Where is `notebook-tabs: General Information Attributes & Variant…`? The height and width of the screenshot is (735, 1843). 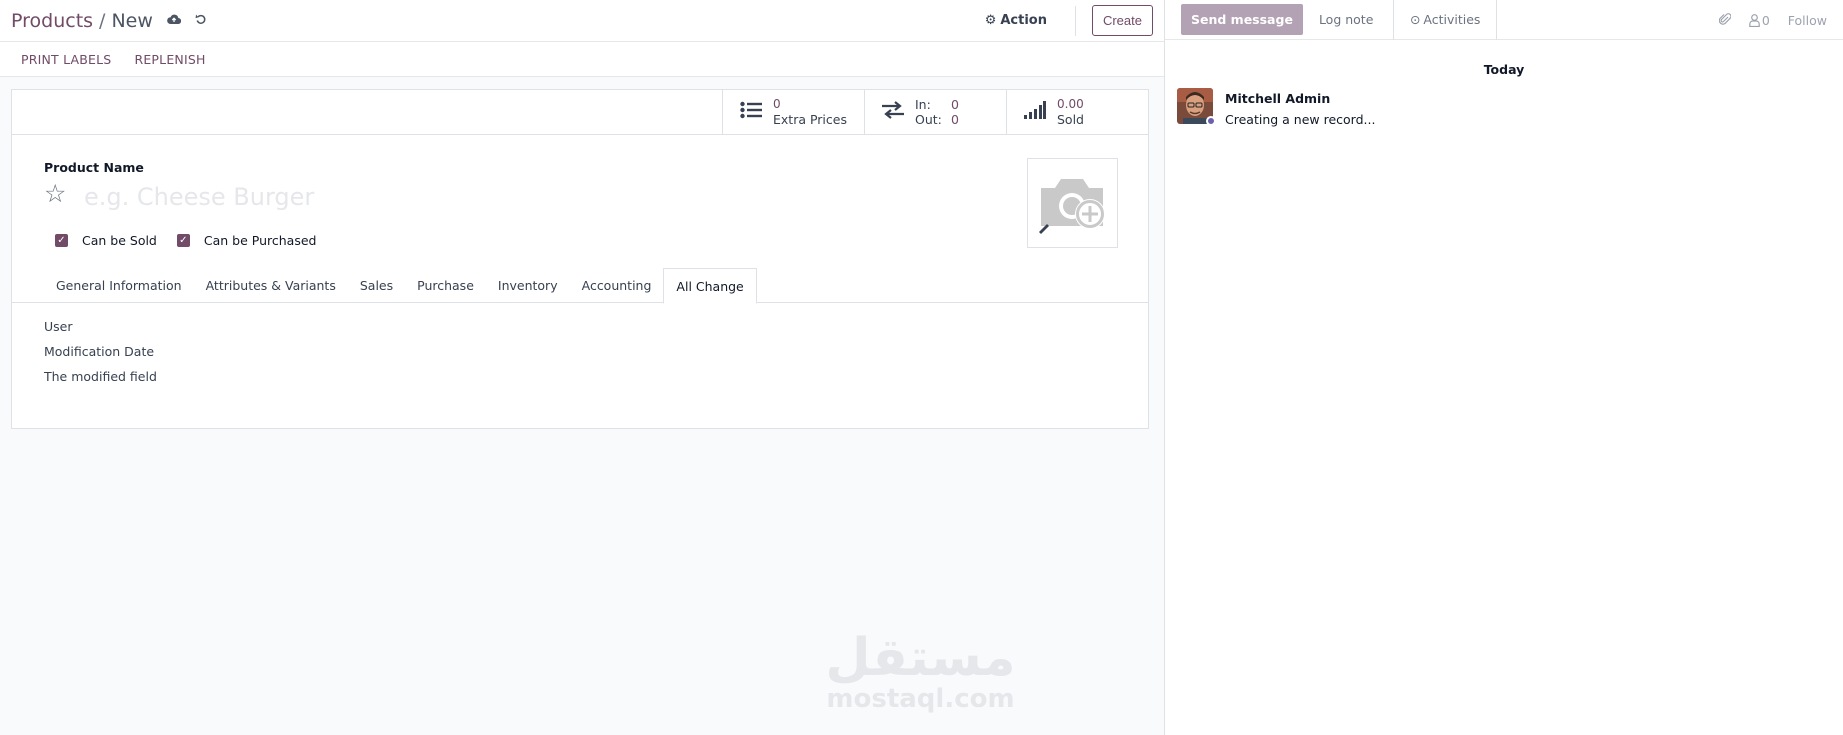 notebook-tabs: General Information Attributes & Variant… is located at coordinates (580, 286).